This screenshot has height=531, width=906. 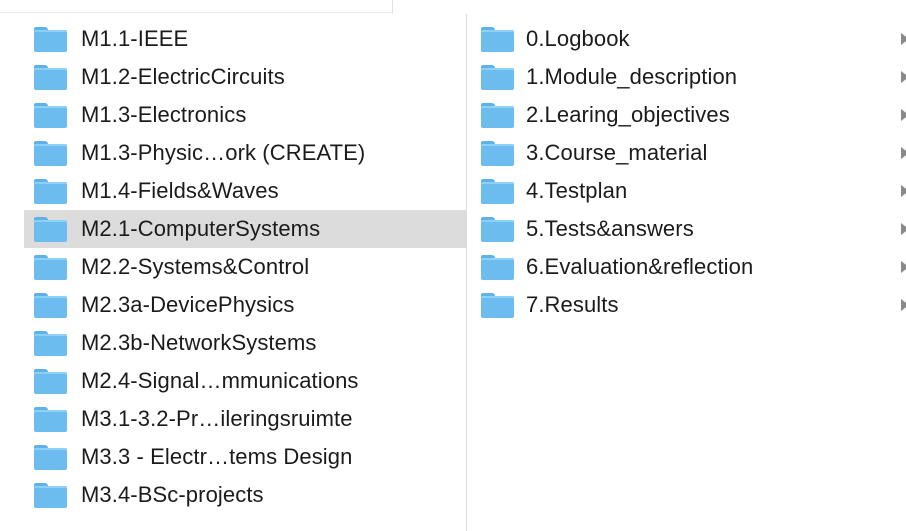 I want to click on folder-row-m2-3a-device-physics: M2.3a-DevicePhysics, so click(x=253, y=305).